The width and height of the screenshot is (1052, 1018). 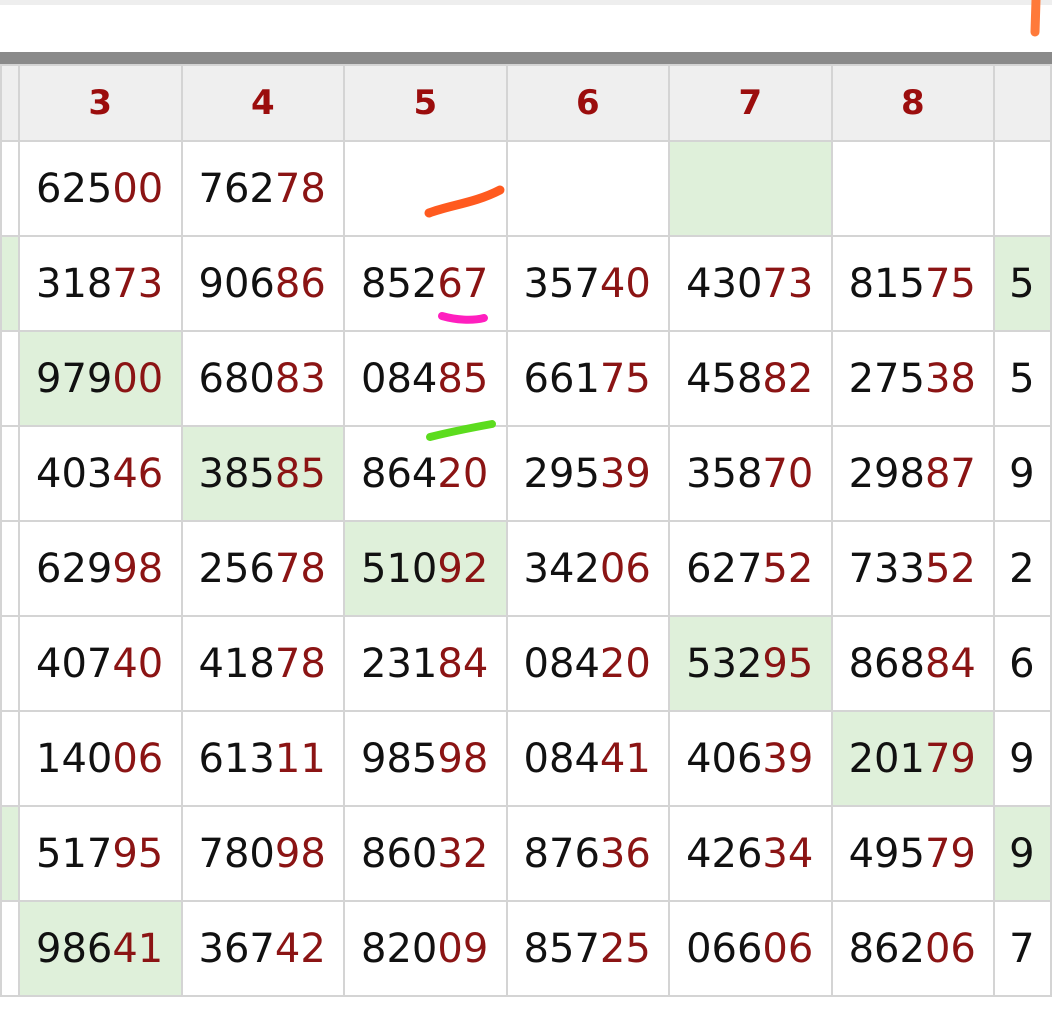 I want to click on top-bar, so click(x=526, y=26).